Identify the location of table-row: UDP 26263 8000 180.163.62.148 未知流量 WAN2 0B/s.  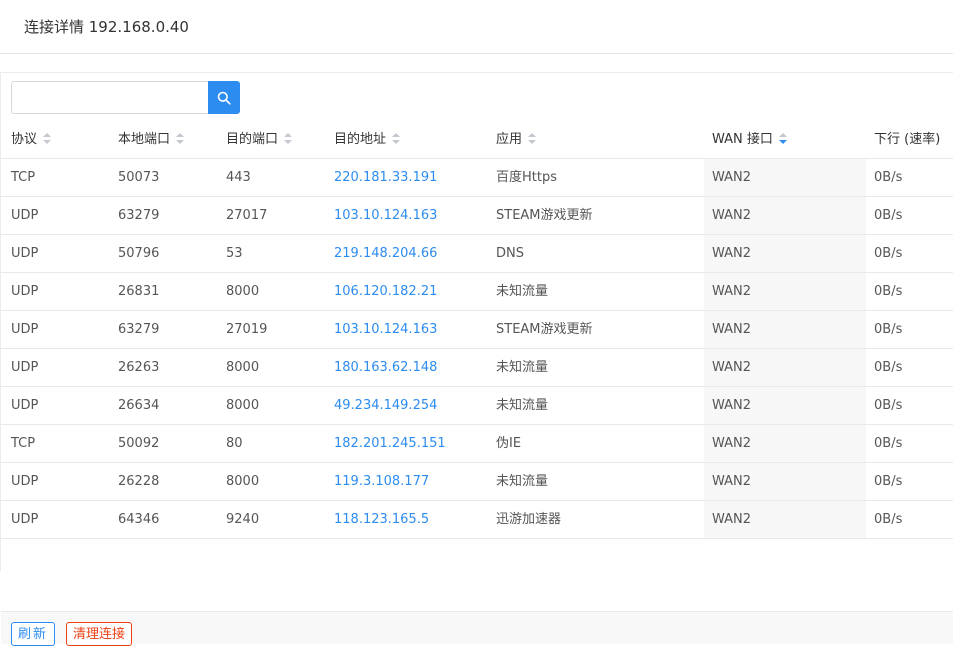
(477, 368).